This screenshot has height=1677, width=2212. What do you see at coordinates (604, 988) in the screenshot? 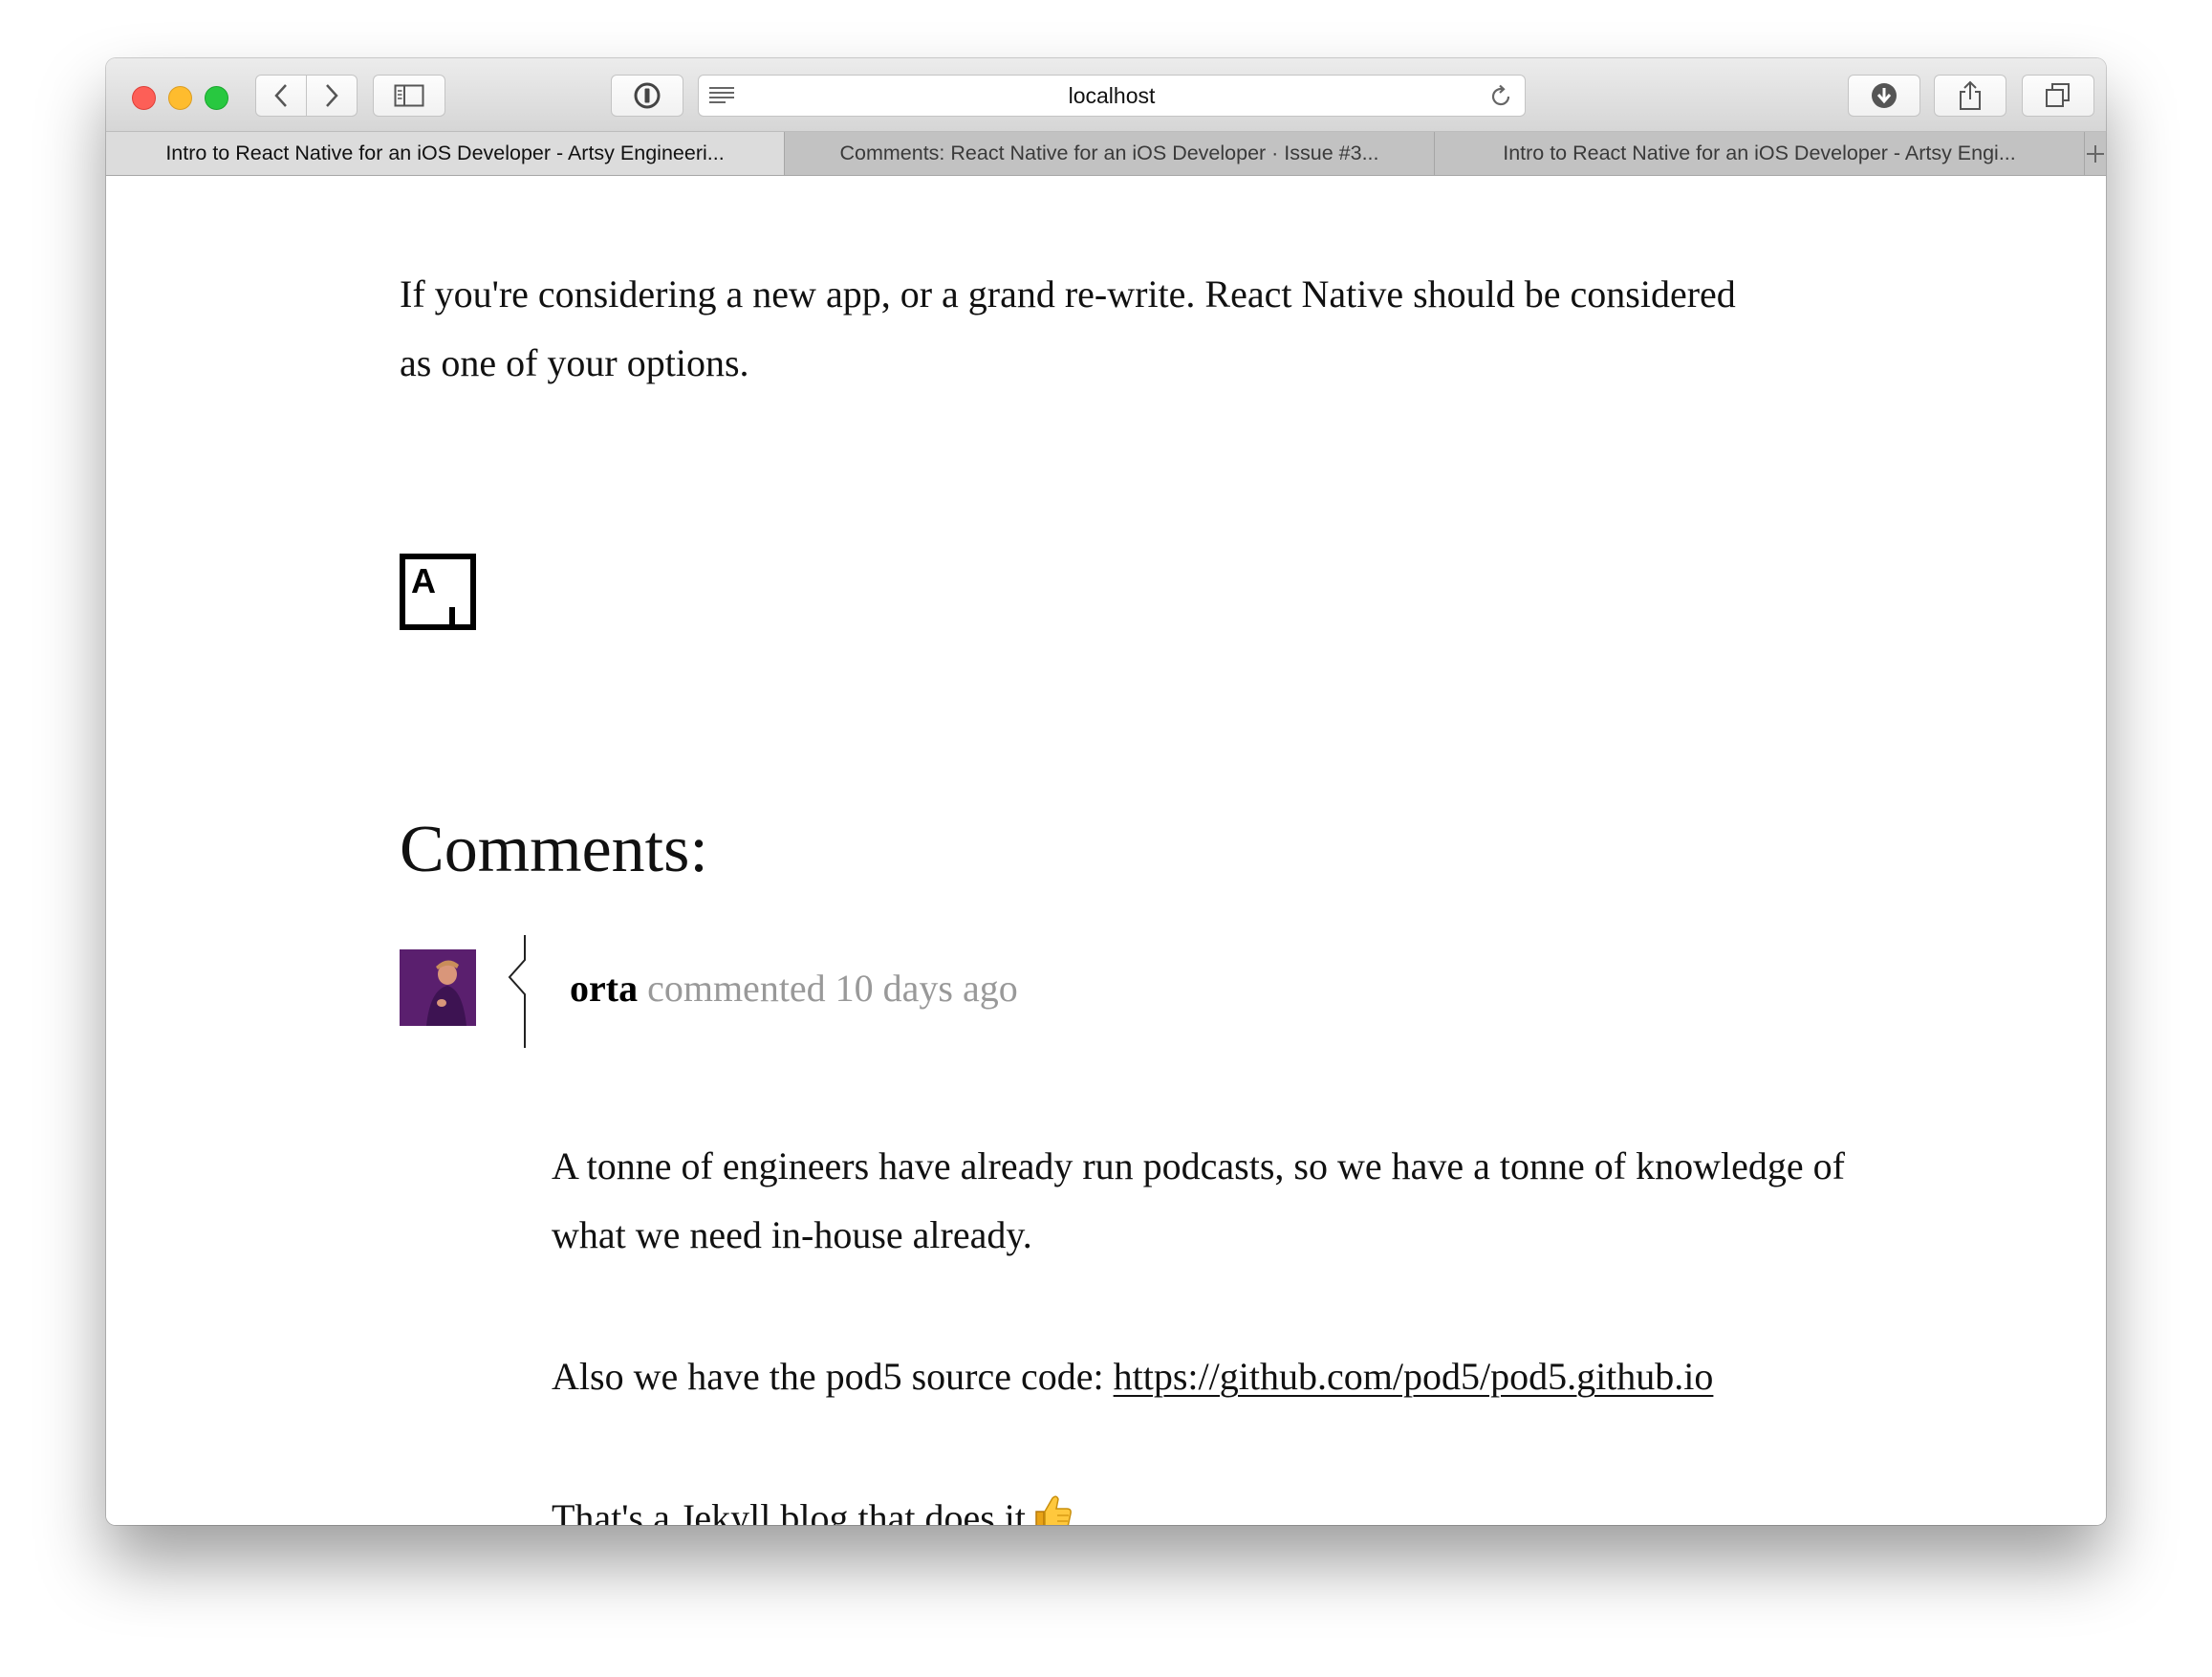
I see `comment-author: orta` at bounding box center [604, 988].